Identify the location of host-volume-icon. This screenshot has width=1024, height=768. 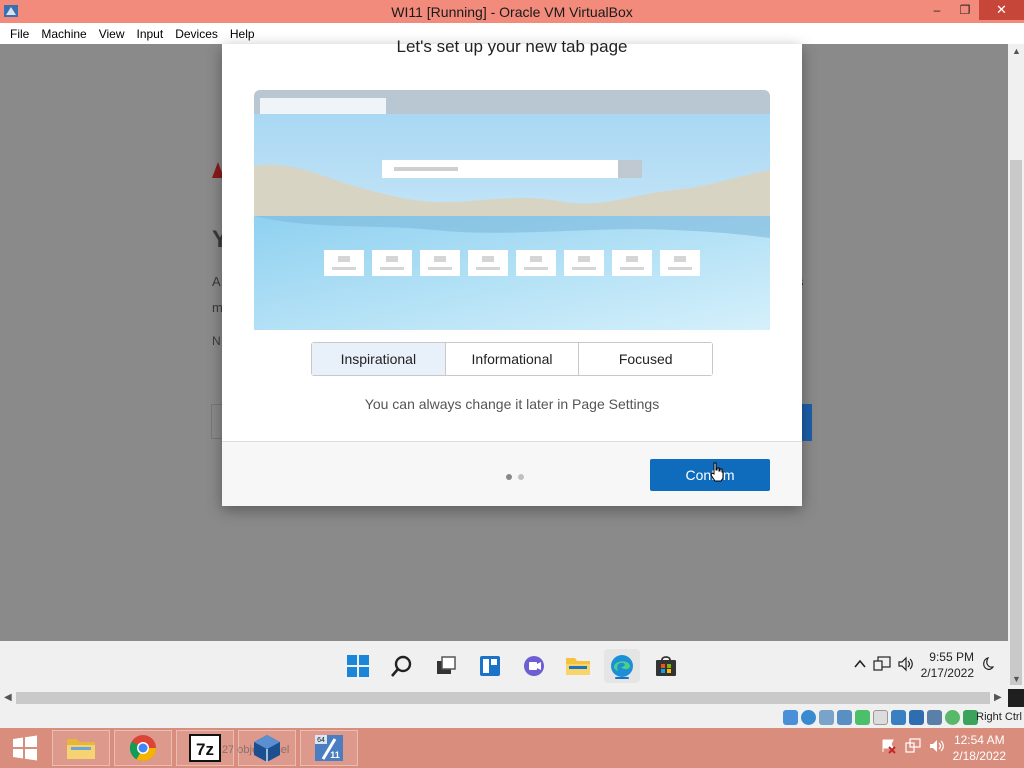
(937, 748).